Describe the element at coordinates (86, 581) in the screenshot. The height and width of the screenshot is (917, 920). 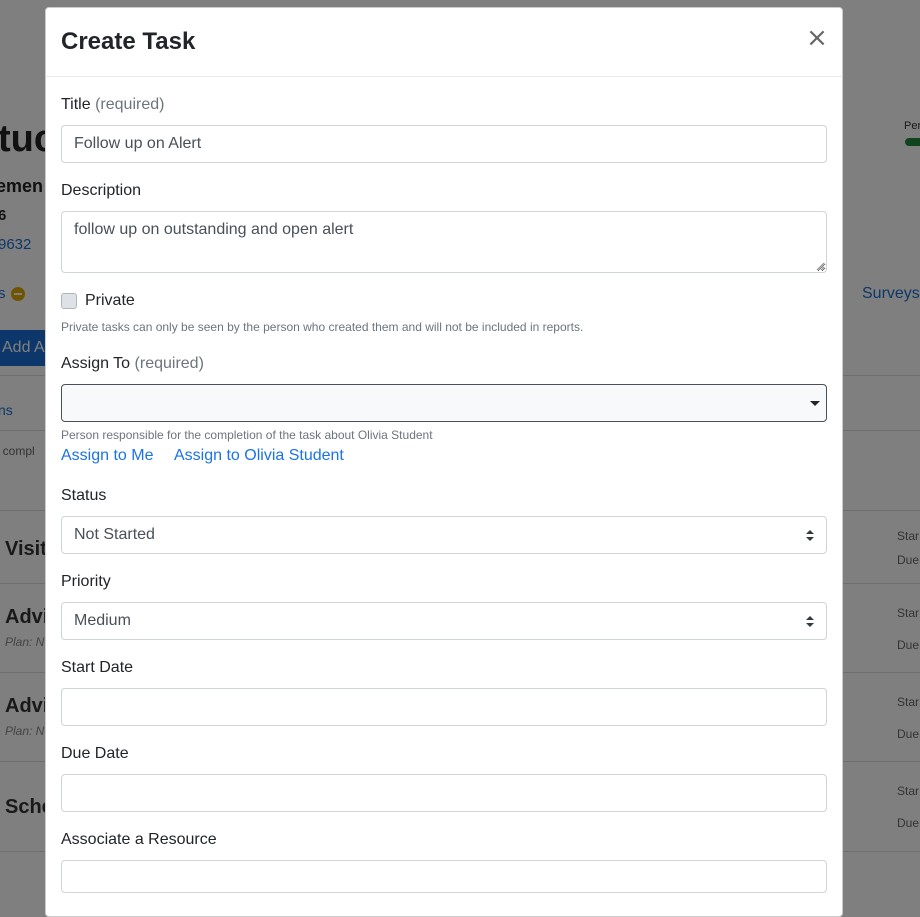
I see `priority-label: Priority` at that location.